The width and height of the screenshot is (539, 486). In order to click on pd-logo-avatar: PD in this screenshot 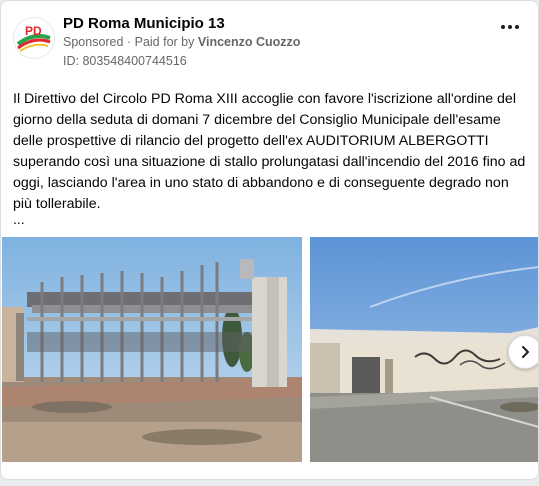, I will do `click(34, 38)`.